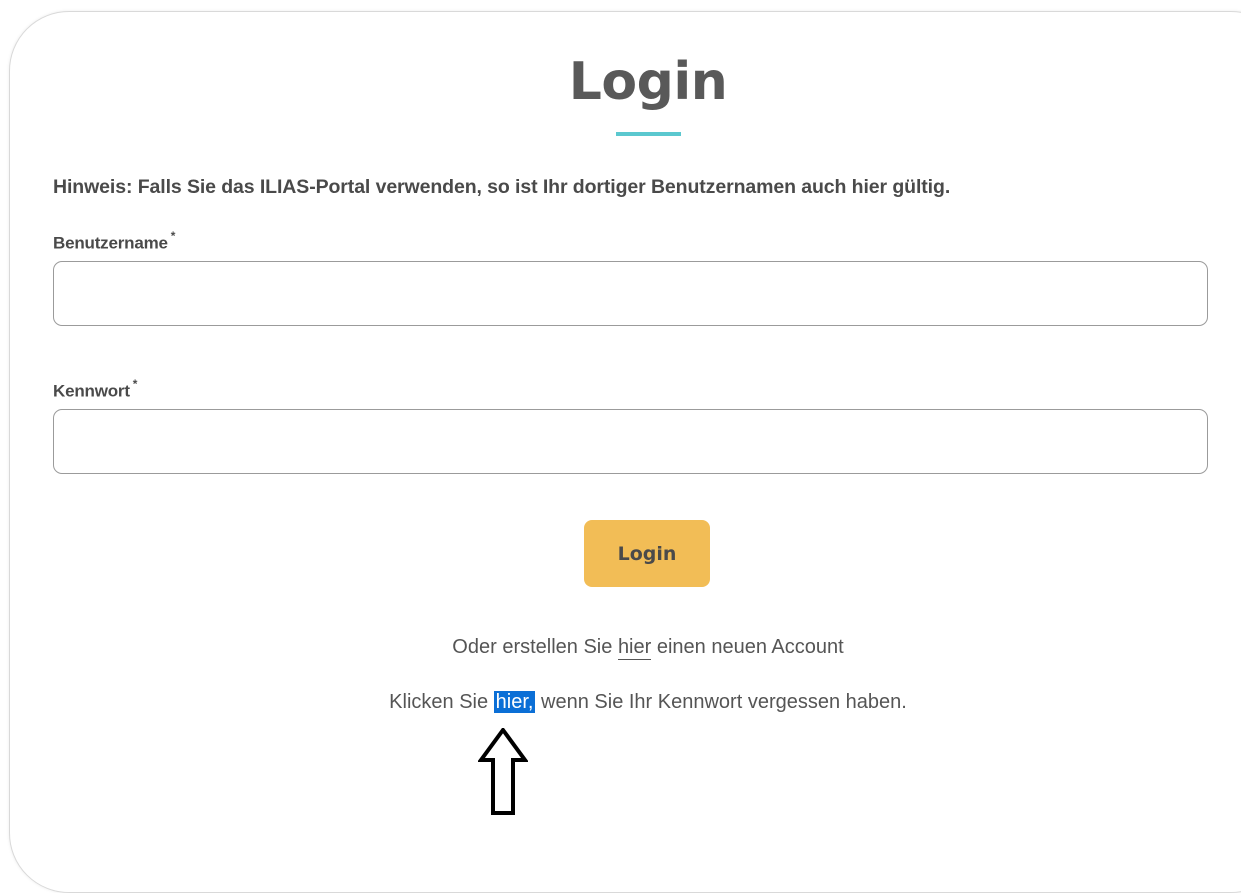 The height and width of the screenshot is (893, 1241). What do you see at coordinates (747, 647) in the screenshot?
I see `register-suffix: einen neuen Account` at bounding box center [747, 647].